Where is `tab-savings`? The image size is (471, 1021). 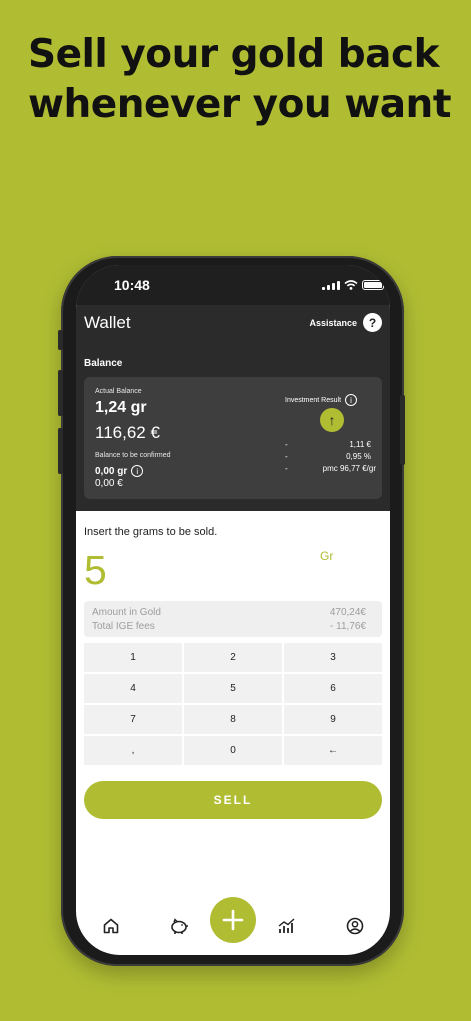 tab-savings is located at coordinates (179, 926).